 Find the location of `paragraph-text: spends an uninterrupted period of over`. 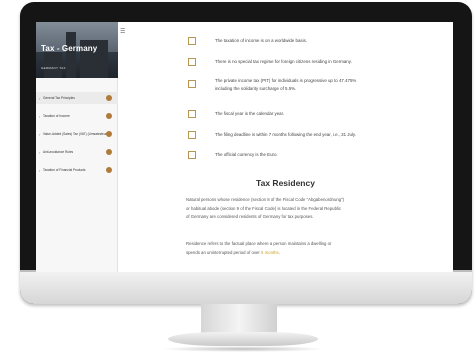

paragraph-text: spends an uninterrupted period of over is located at coordinates (224, 252).